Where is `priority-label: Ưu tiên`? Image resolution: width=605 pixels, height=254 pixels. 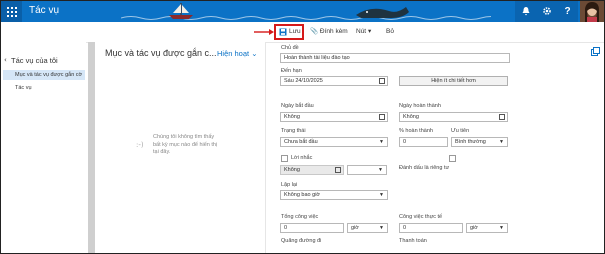 priority-label: Ưu tiên is located at coordinates (460, 131).